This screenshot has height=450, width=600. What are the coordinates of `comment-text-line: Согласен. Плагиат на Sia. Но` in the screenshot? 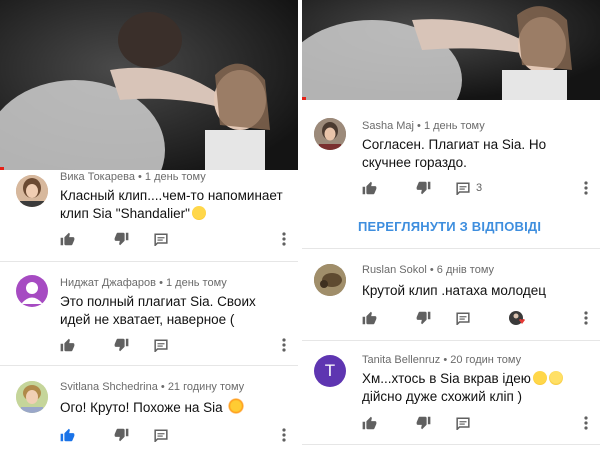 It's located at (454, 144).